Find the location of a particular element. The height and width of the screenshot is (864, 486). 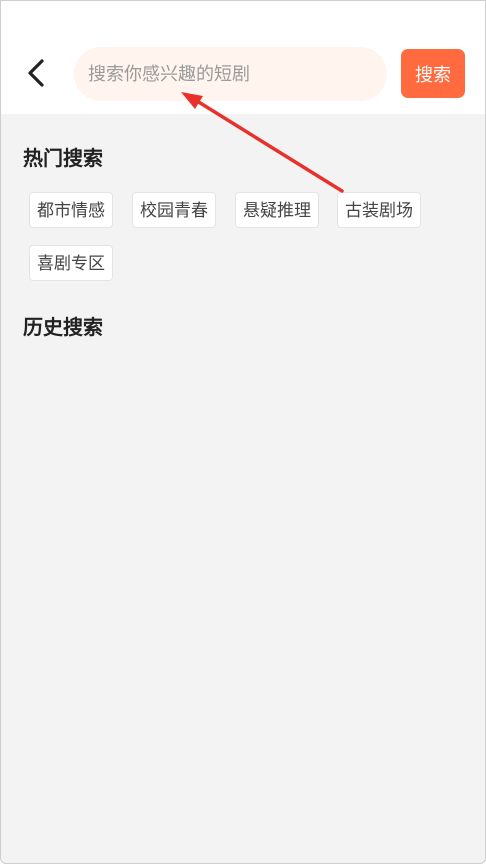

hot-search-tag: 喜剧专区 is located at coordinates (71, 263).